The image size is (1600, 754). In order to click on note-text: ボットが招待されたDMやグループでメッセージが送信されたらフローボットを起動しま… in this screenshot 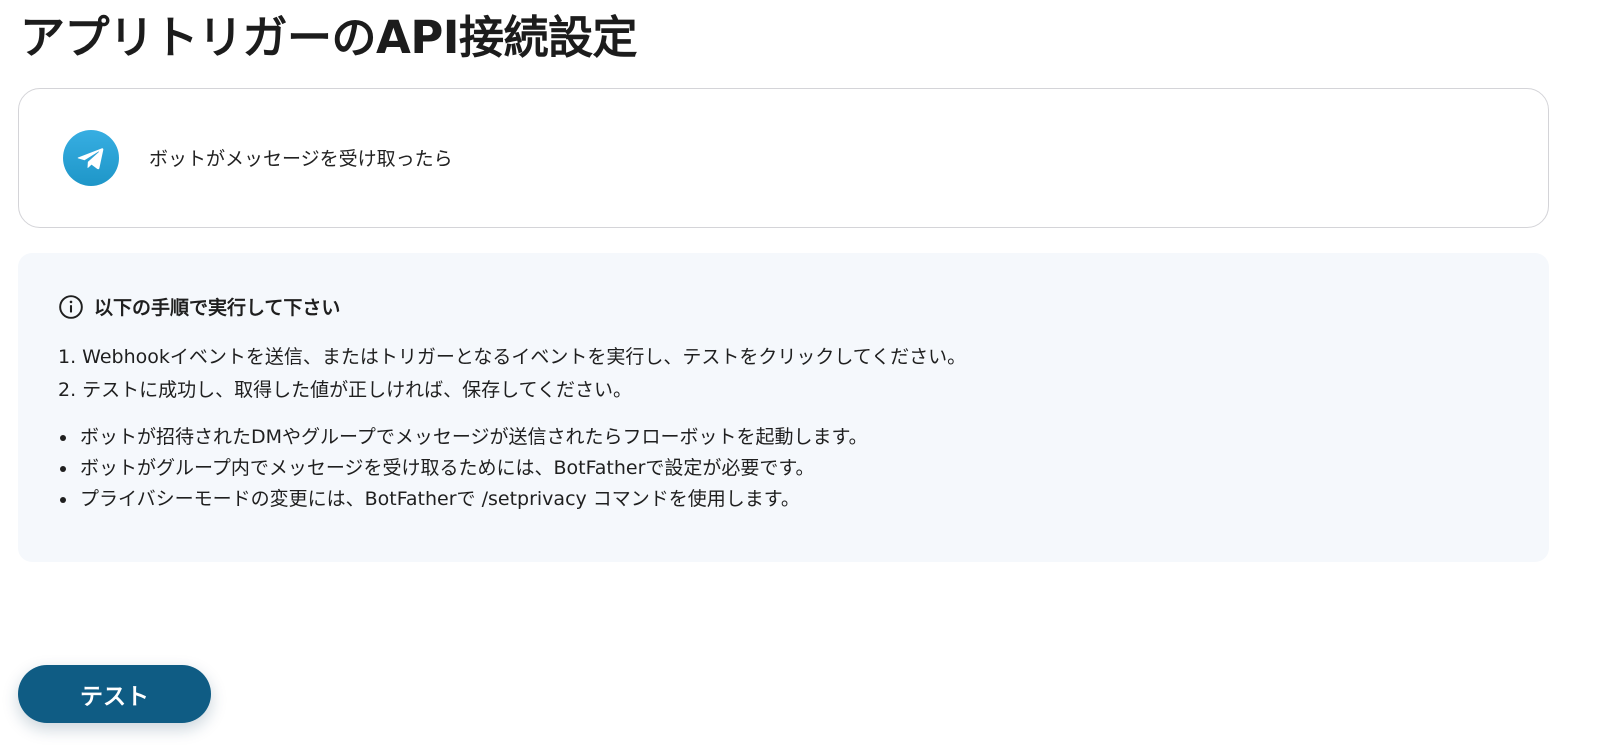, I will do `click(474, 437)`.